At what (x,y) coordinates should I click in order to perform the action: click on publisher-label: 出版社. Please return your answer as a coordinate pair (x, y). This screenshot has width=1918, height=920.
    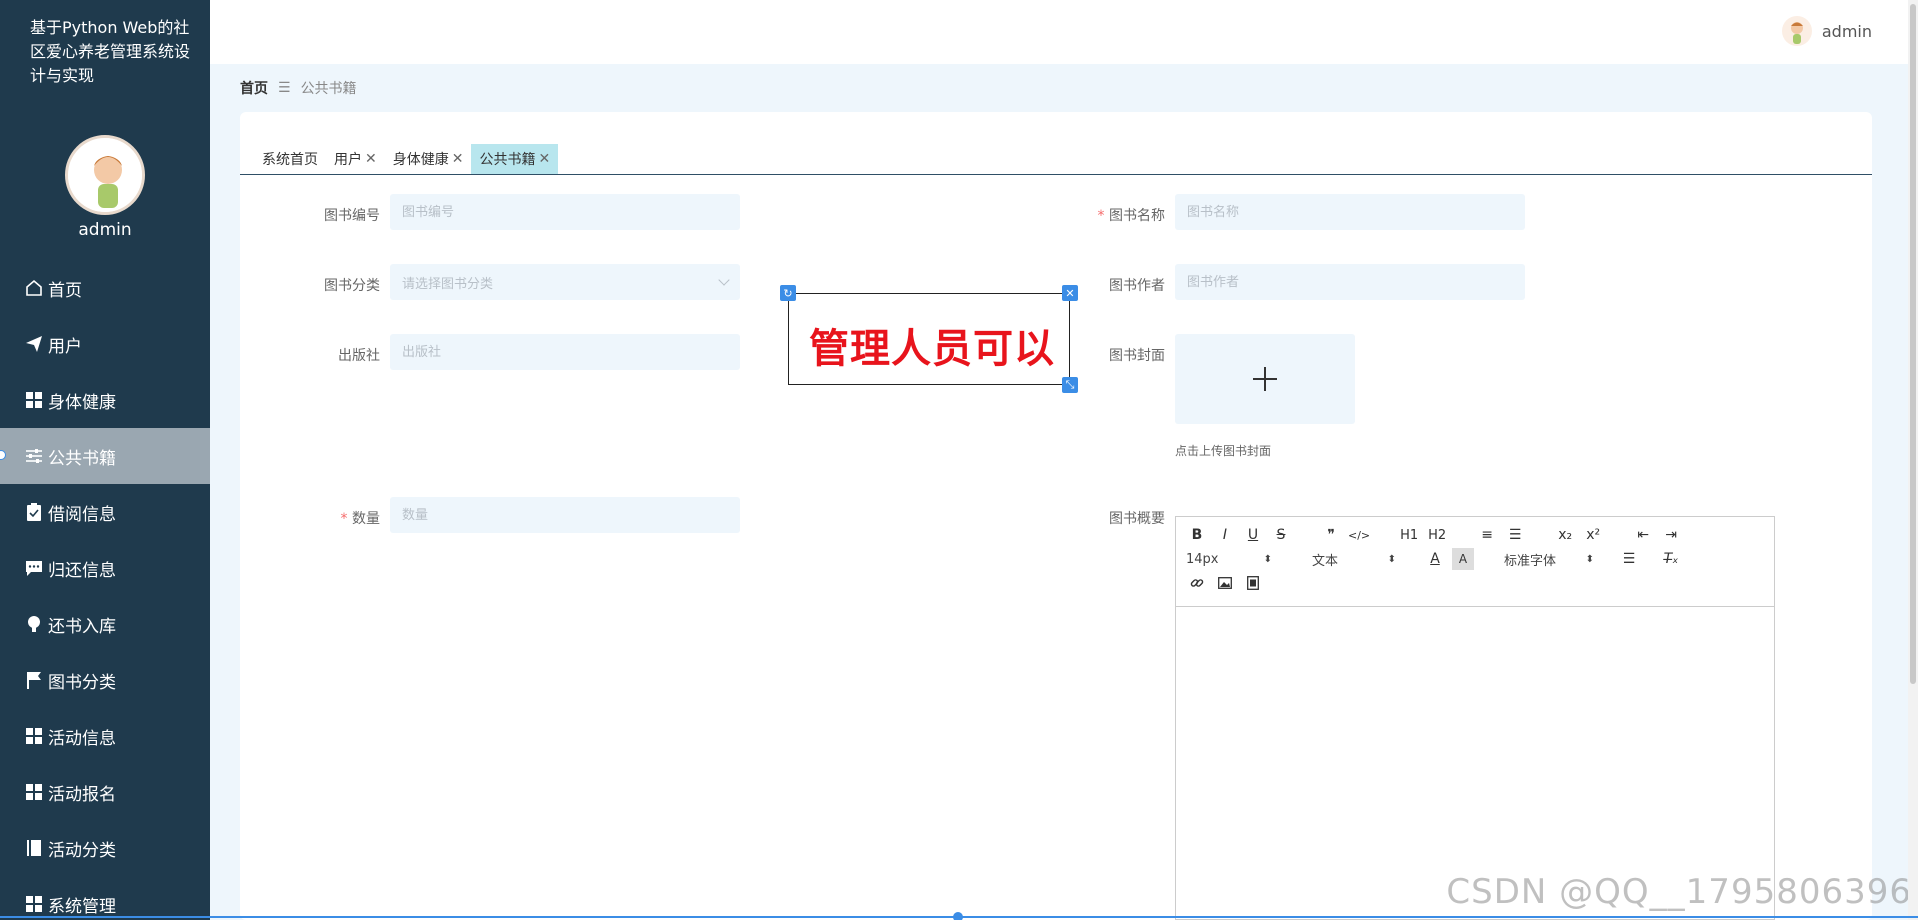
    Looking at the image, I should click on (359, 356).